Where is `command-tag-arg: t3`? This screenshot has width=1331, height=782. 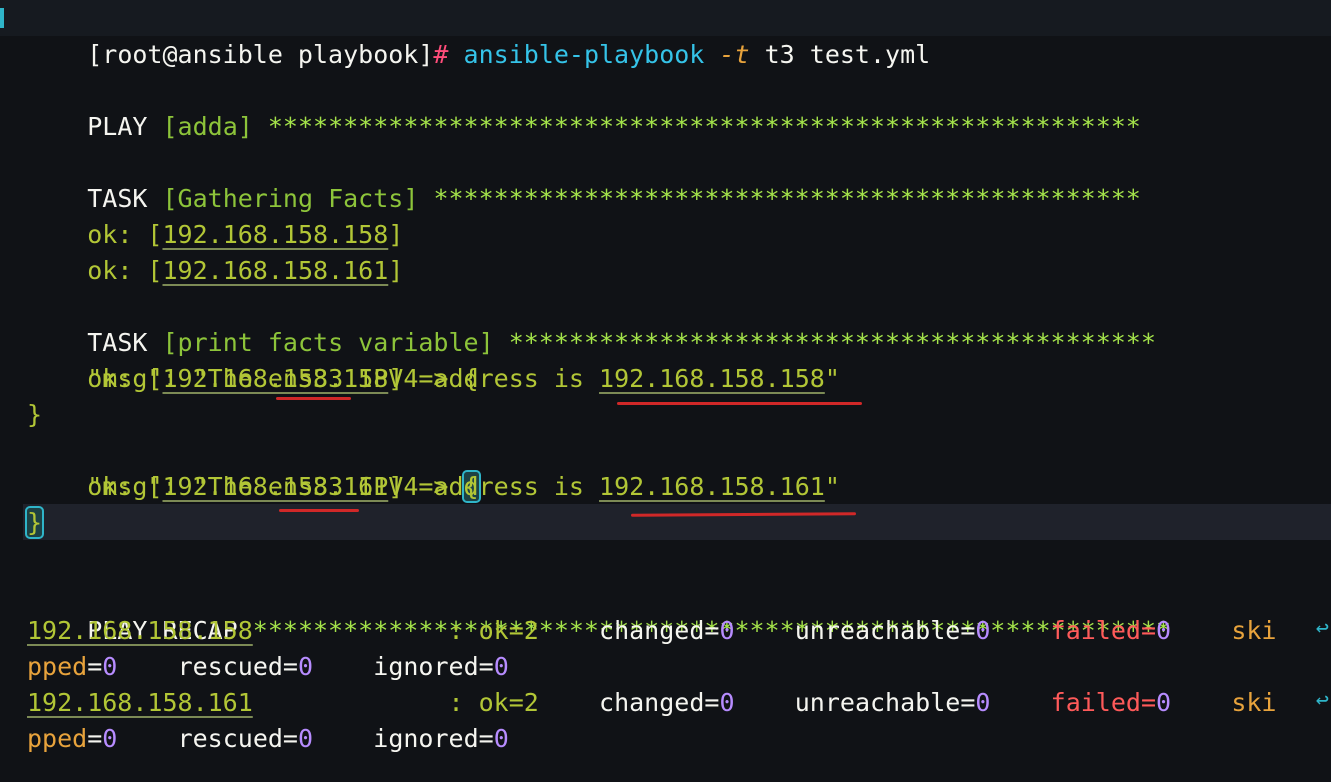 command-tag-arg: t3 is located at coordinates (779, 54).